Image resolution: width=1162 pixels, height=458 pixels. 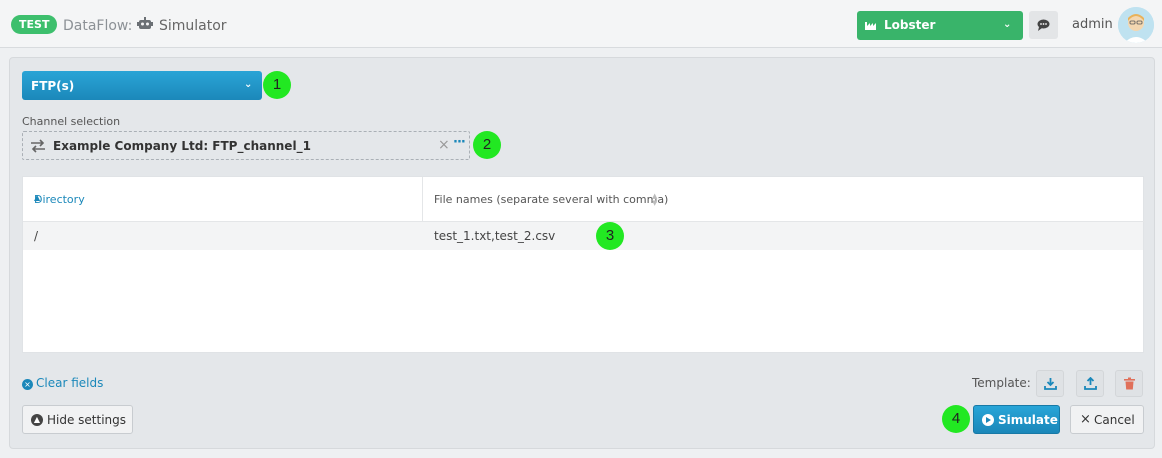 I want to click on annotation-marker-4: 4, so click(x=956, y=419).